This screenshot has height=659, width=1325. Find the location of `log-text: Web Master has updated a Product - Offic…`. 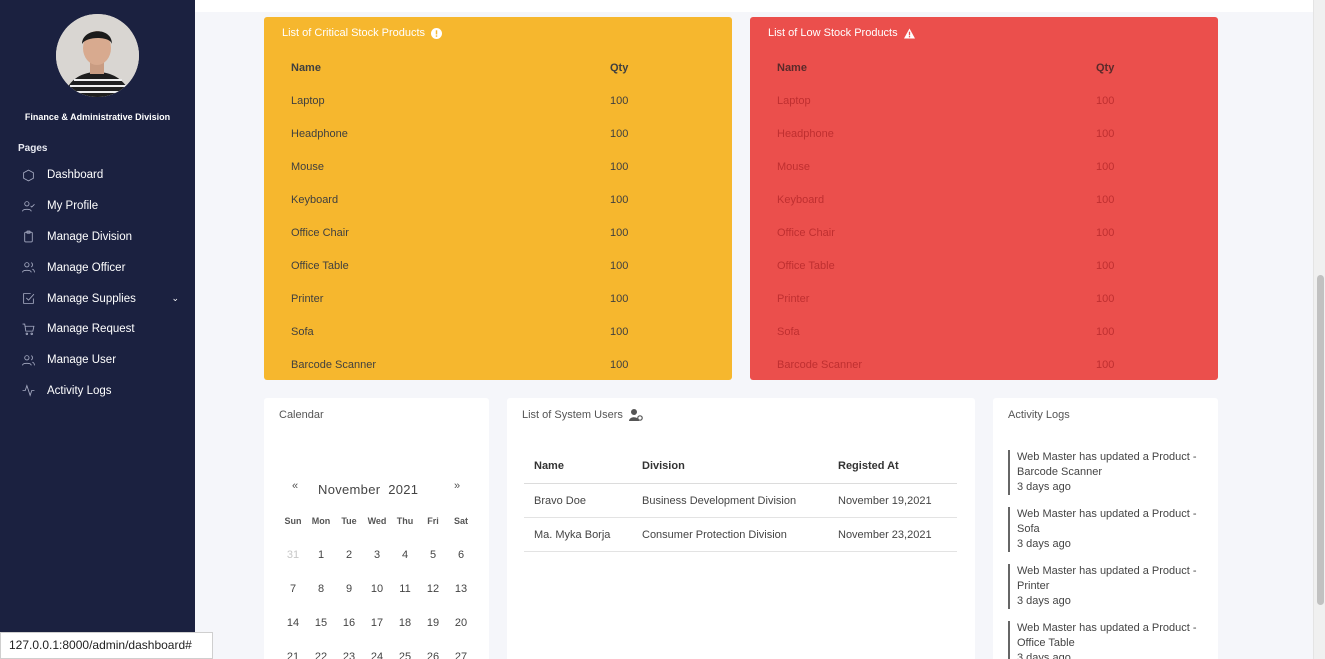

log-text: Web Master has updated a Product - Offic… is located at coordinates (1107, 635).